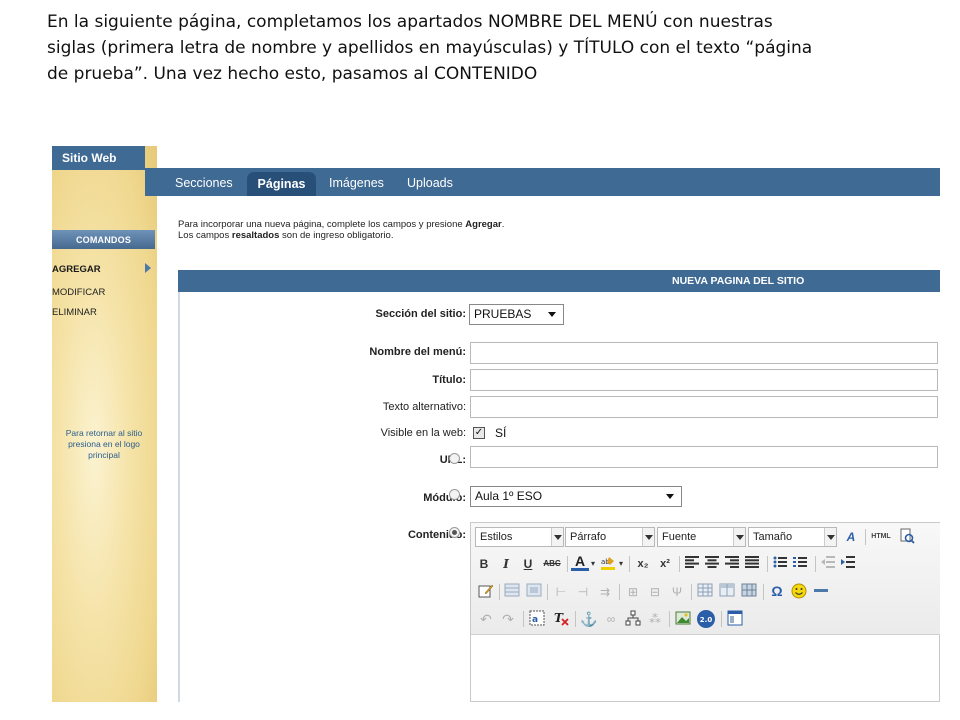  Describe the element at coordinates (848, 564) in the screenshot. I see `indent-icon` at that location.